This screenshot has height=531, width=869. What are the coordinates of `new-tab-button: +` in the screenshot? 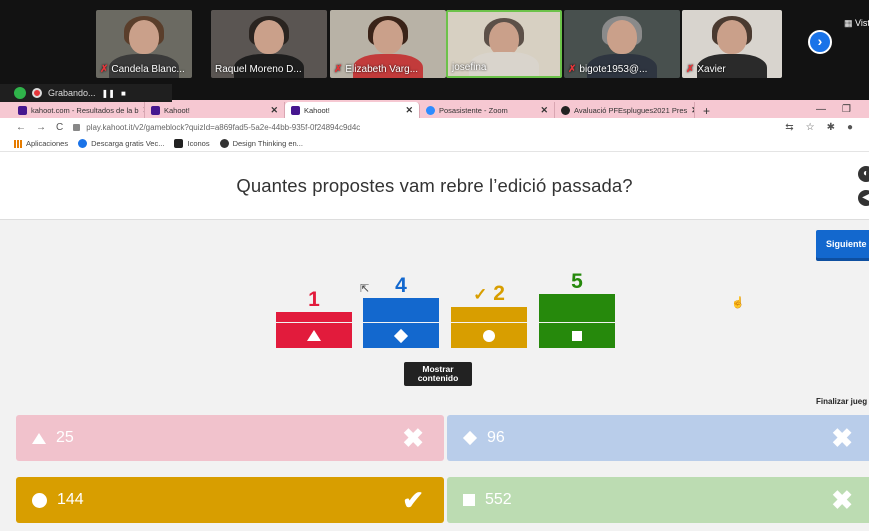 It's located at (706, 111).